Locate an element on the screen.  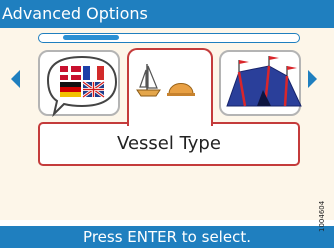
scrollbar-thumb is located at coordinates (91, 37).